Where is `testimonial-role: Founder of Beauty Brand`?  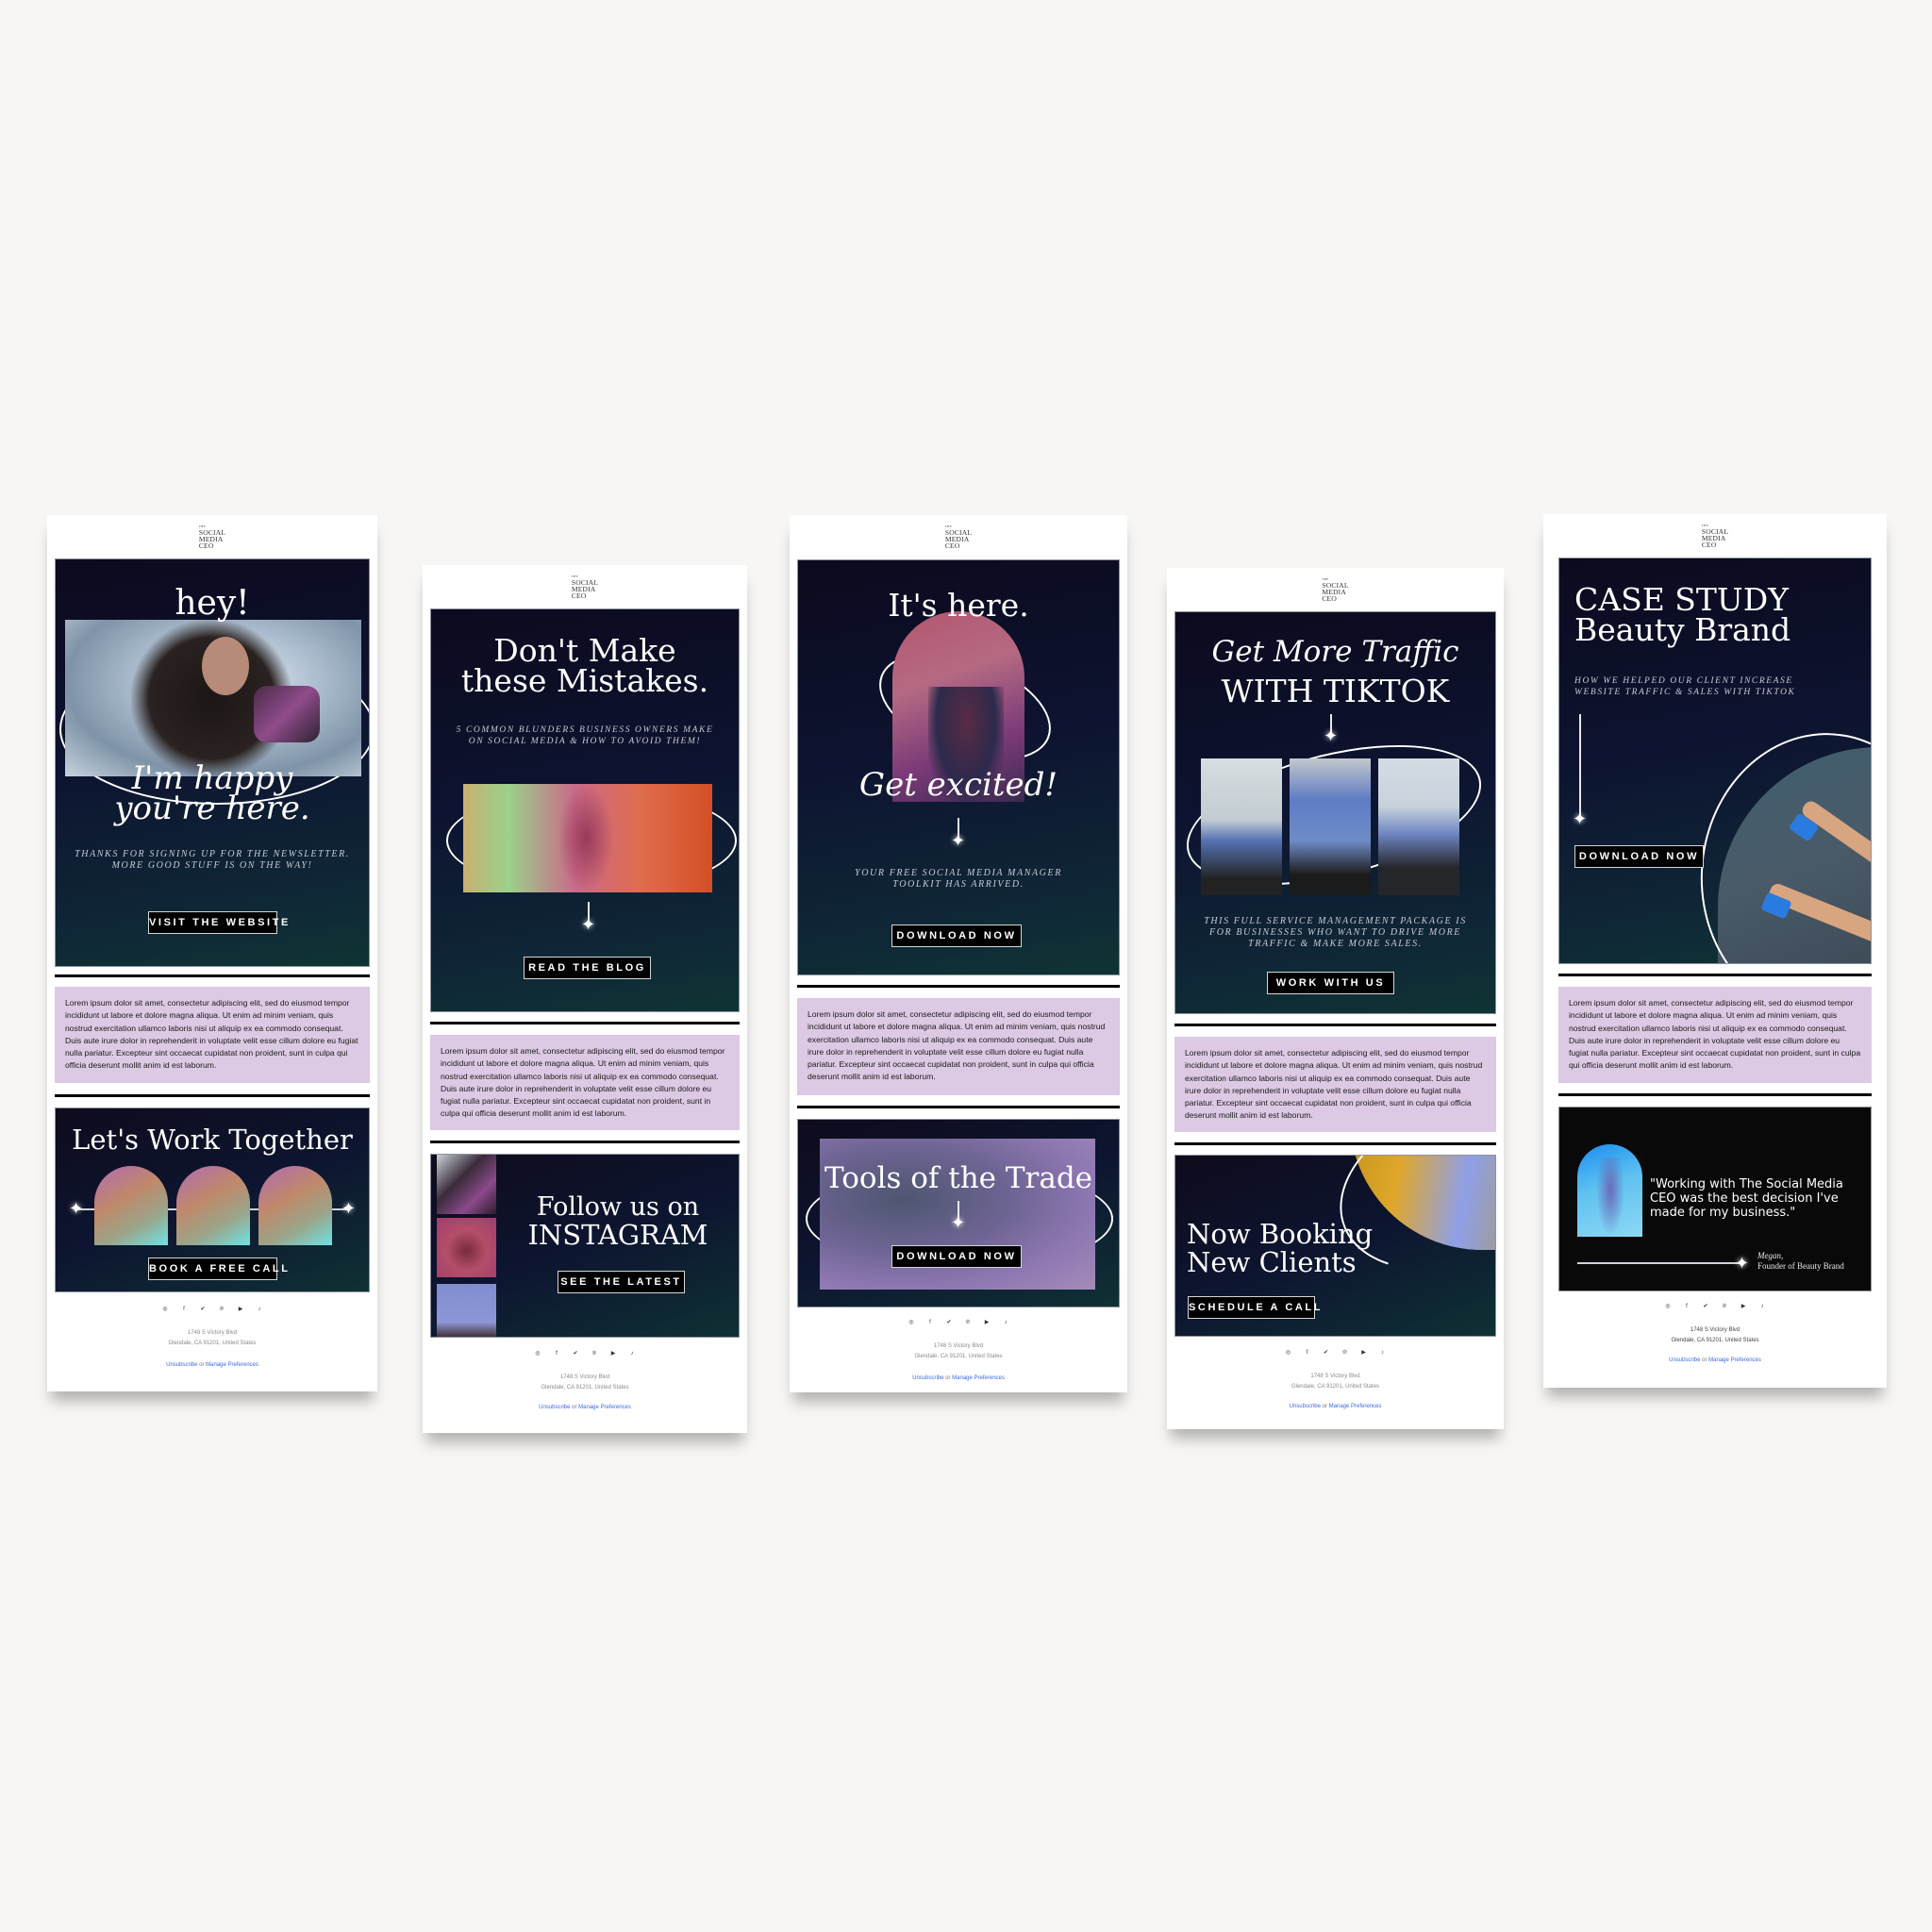
testimonial-role: Founder of Beauty Brand is located at coordinates (1800, 1266).